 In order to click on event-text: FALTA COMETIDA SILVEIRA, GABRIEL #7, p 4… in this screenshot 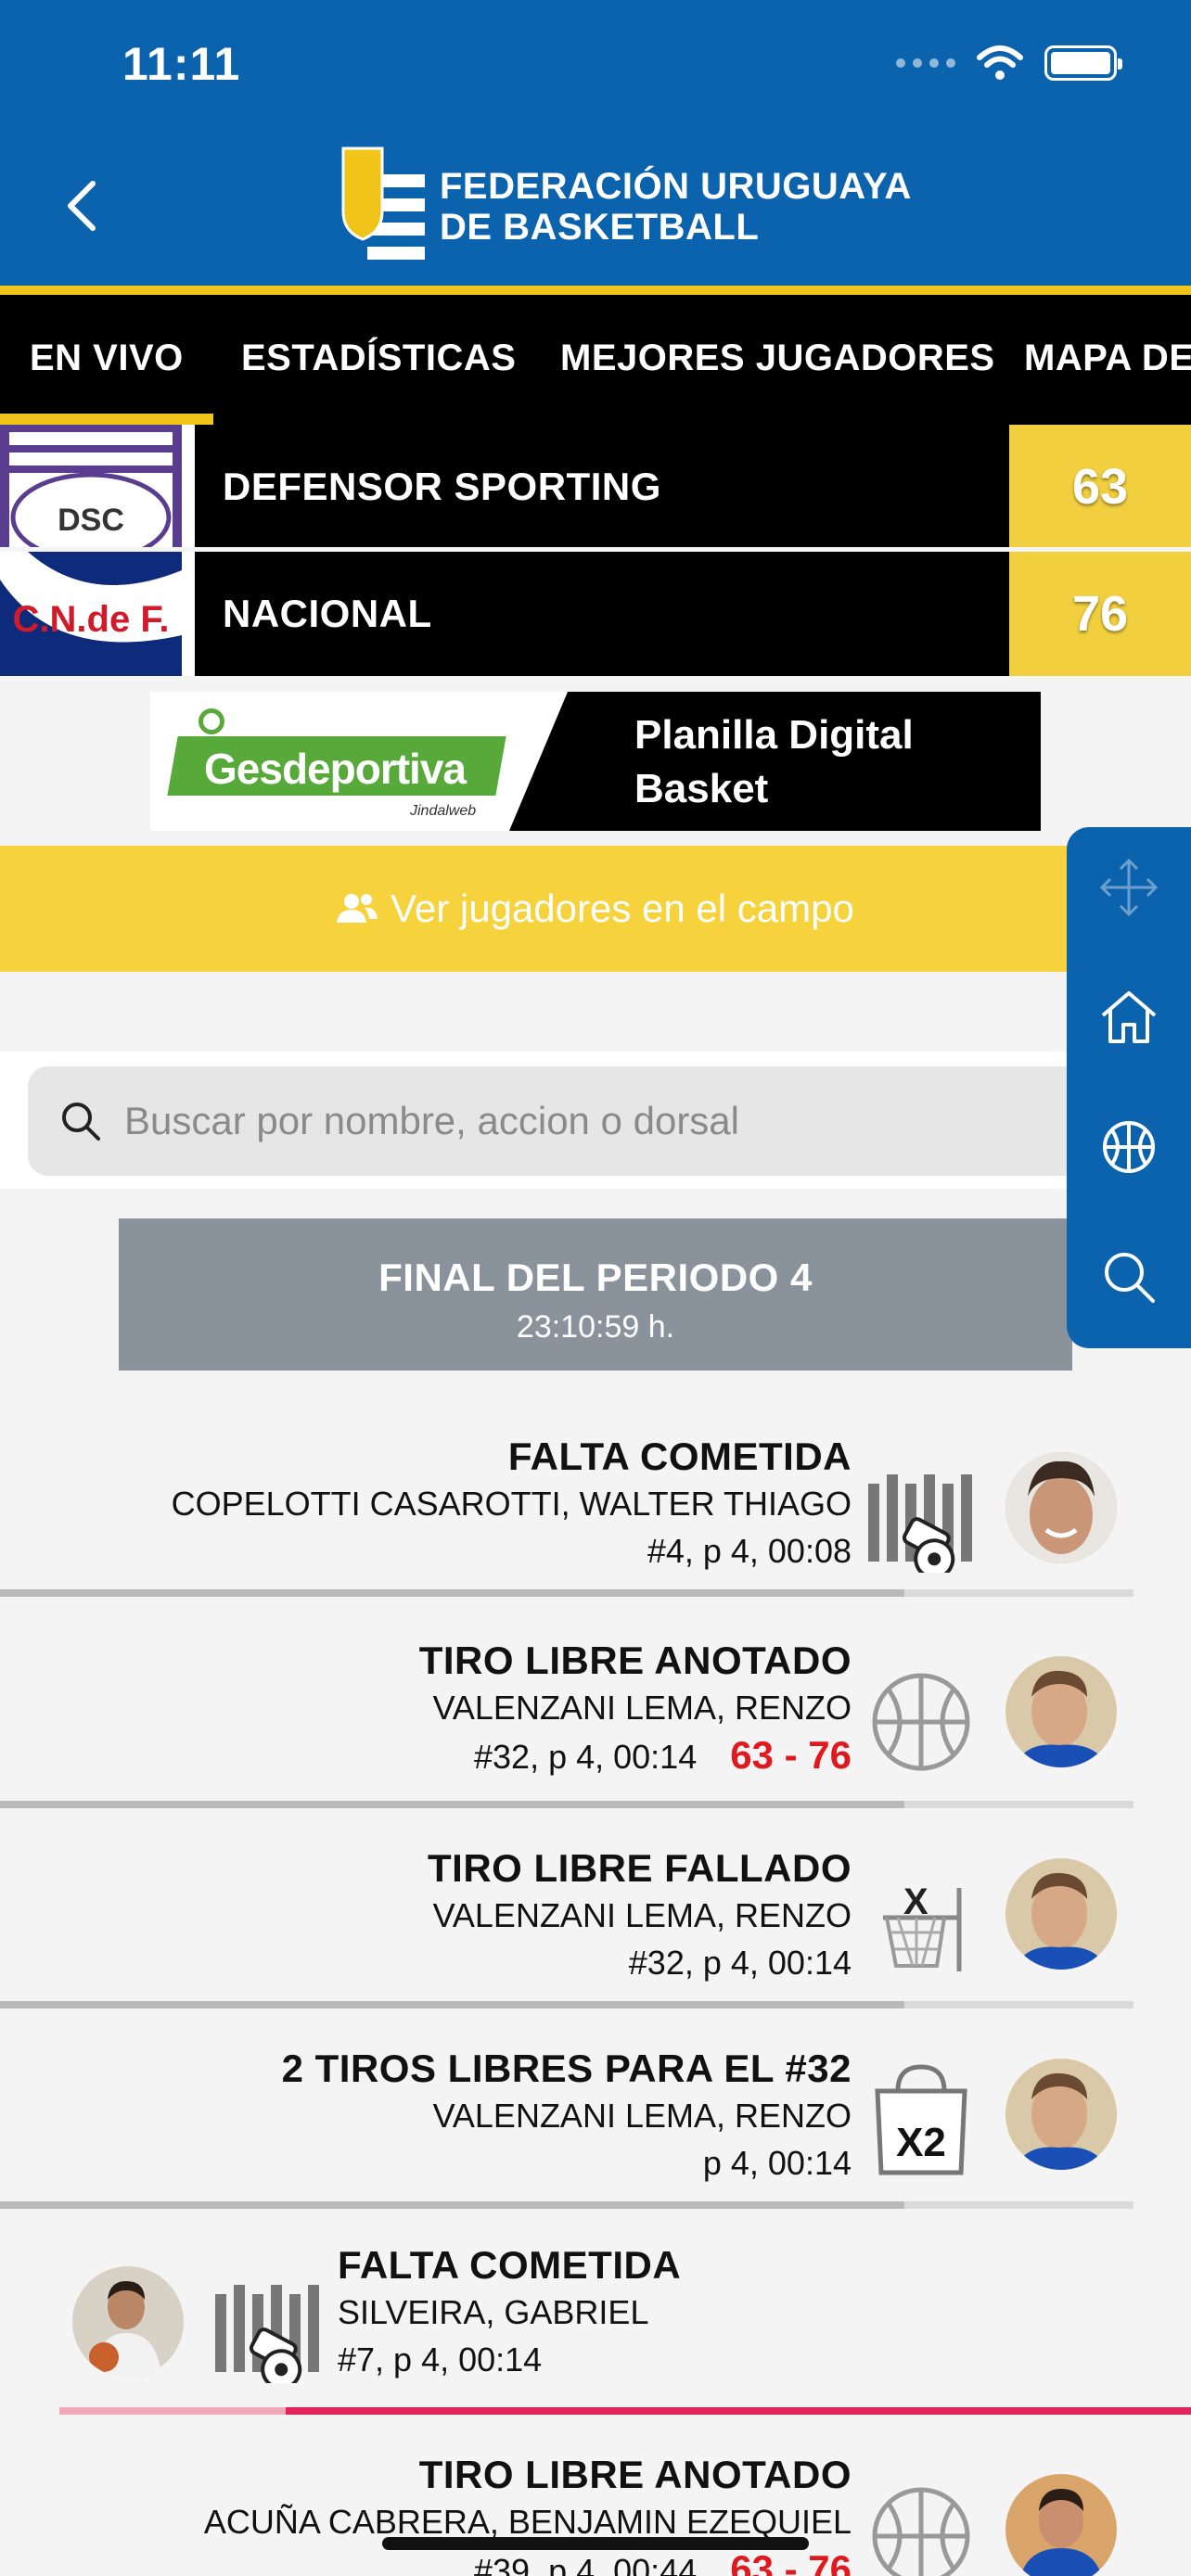, I will do `click(510, 2312)`.